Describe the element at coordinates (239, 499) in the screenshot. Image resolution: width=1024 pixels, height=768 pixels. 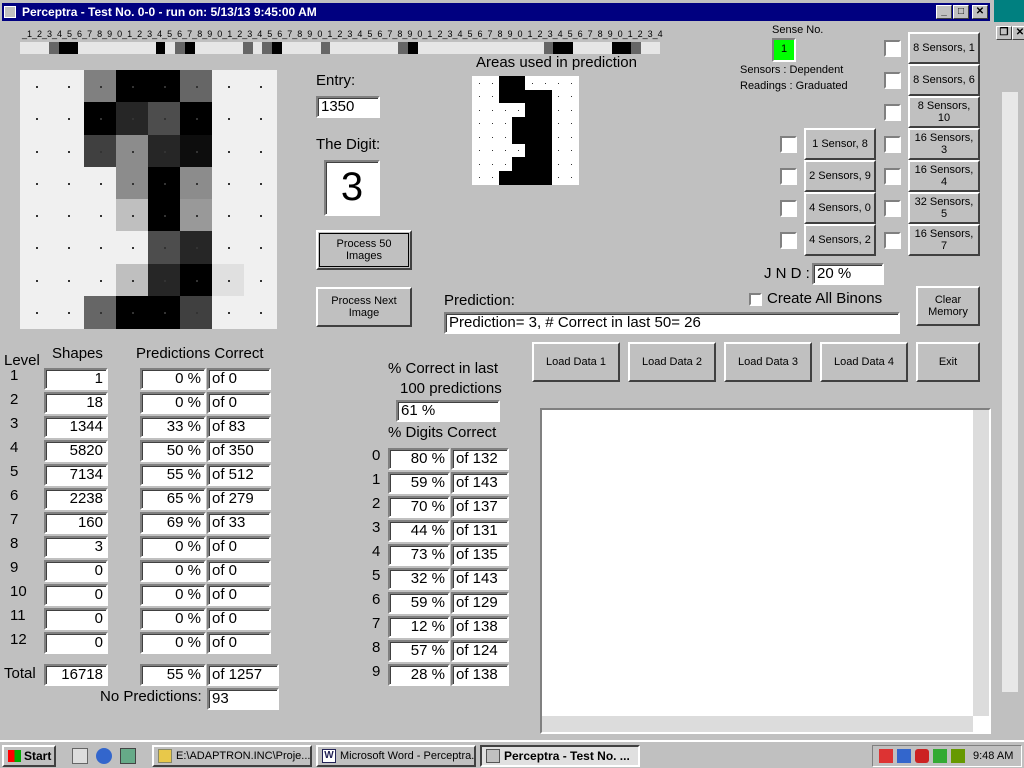
I see `of-field: of 279` at that location.